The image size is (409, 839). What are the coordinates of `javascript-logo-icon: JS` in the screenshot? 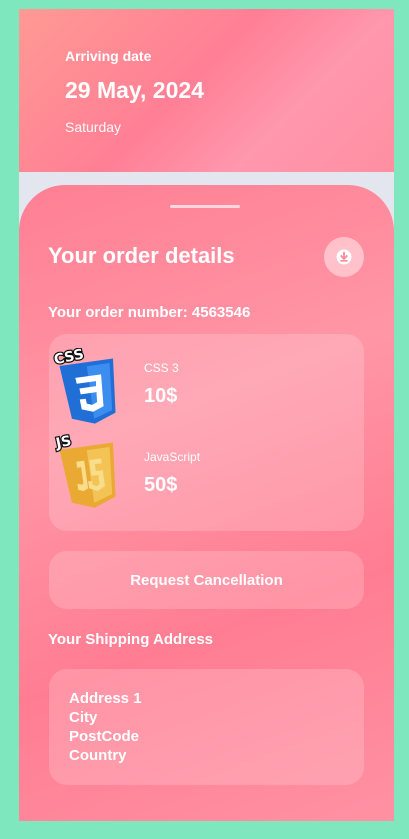 It's located at (84, 470).